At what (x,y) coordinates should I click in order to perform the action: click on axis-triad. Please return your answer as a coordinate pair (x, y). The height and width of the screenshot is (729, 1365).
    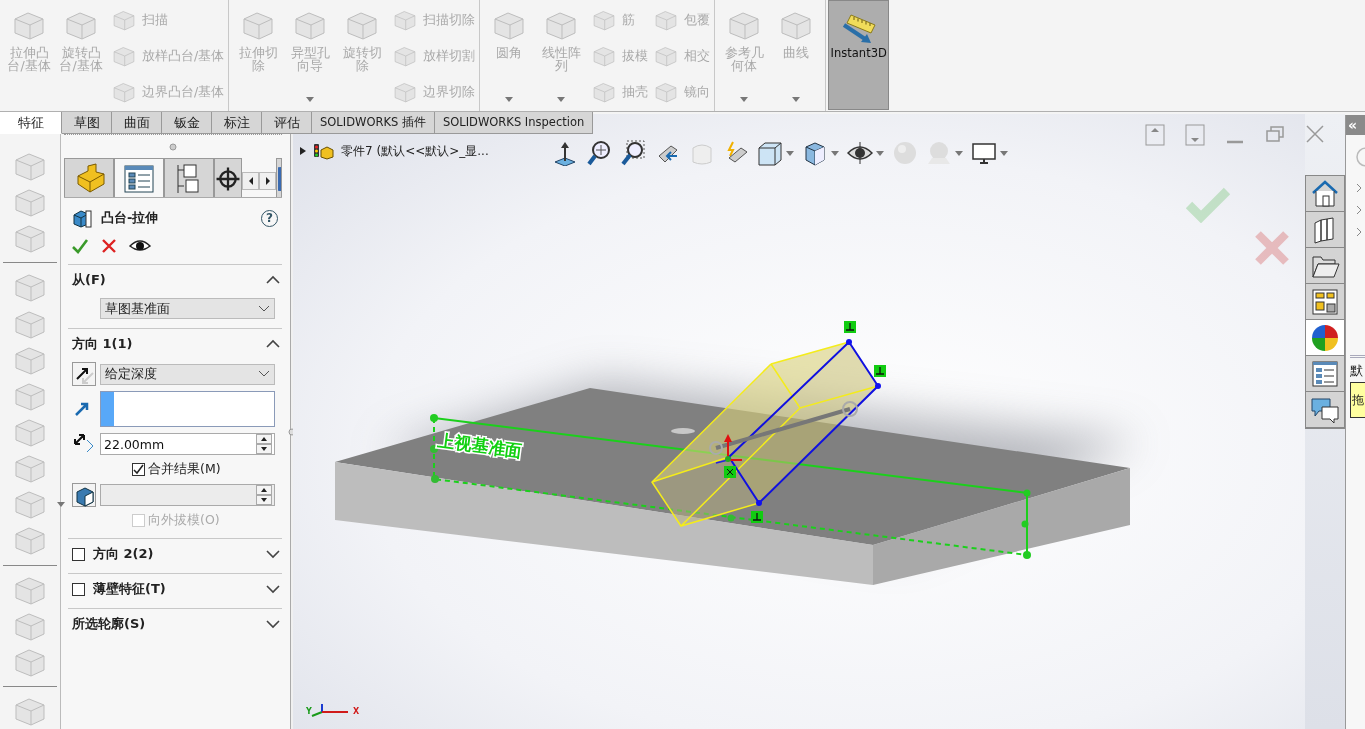
    Looking at the image, I should click on (330, 710).